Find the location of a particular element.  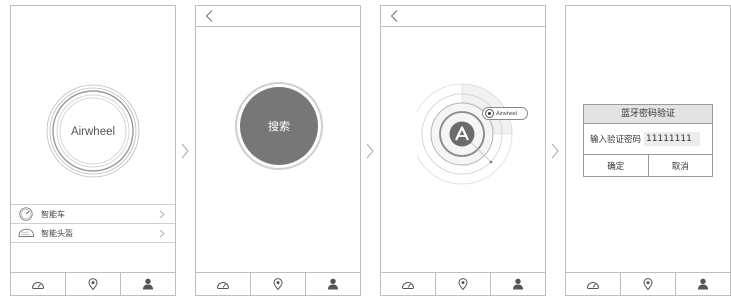

search-button: 搜索 is located at coordinates (279, 126).